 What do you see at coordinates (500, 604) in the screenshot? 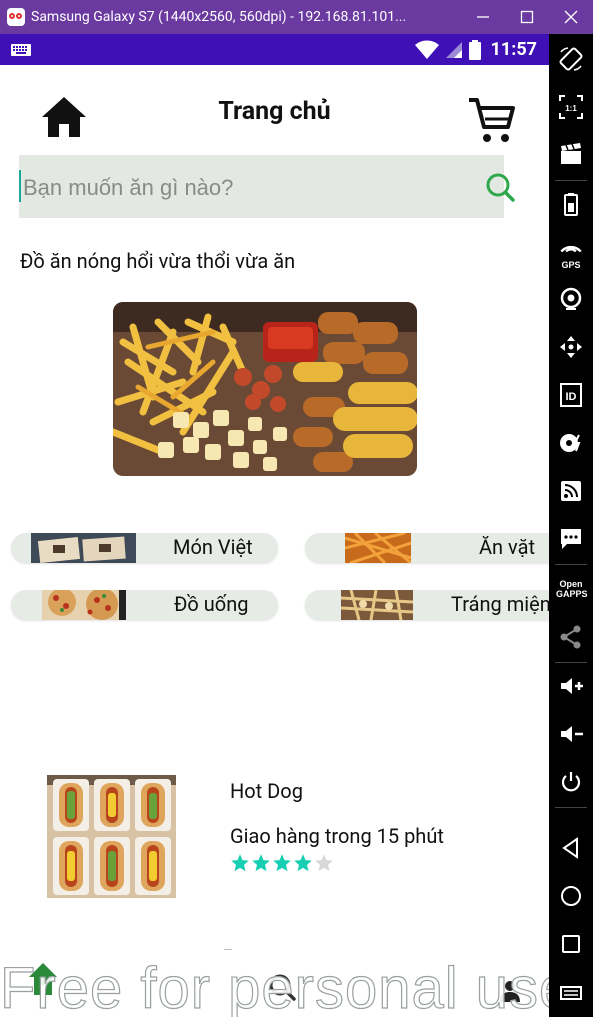
I see `category-label: Tráng miệng` at bounding box center [500, 604].